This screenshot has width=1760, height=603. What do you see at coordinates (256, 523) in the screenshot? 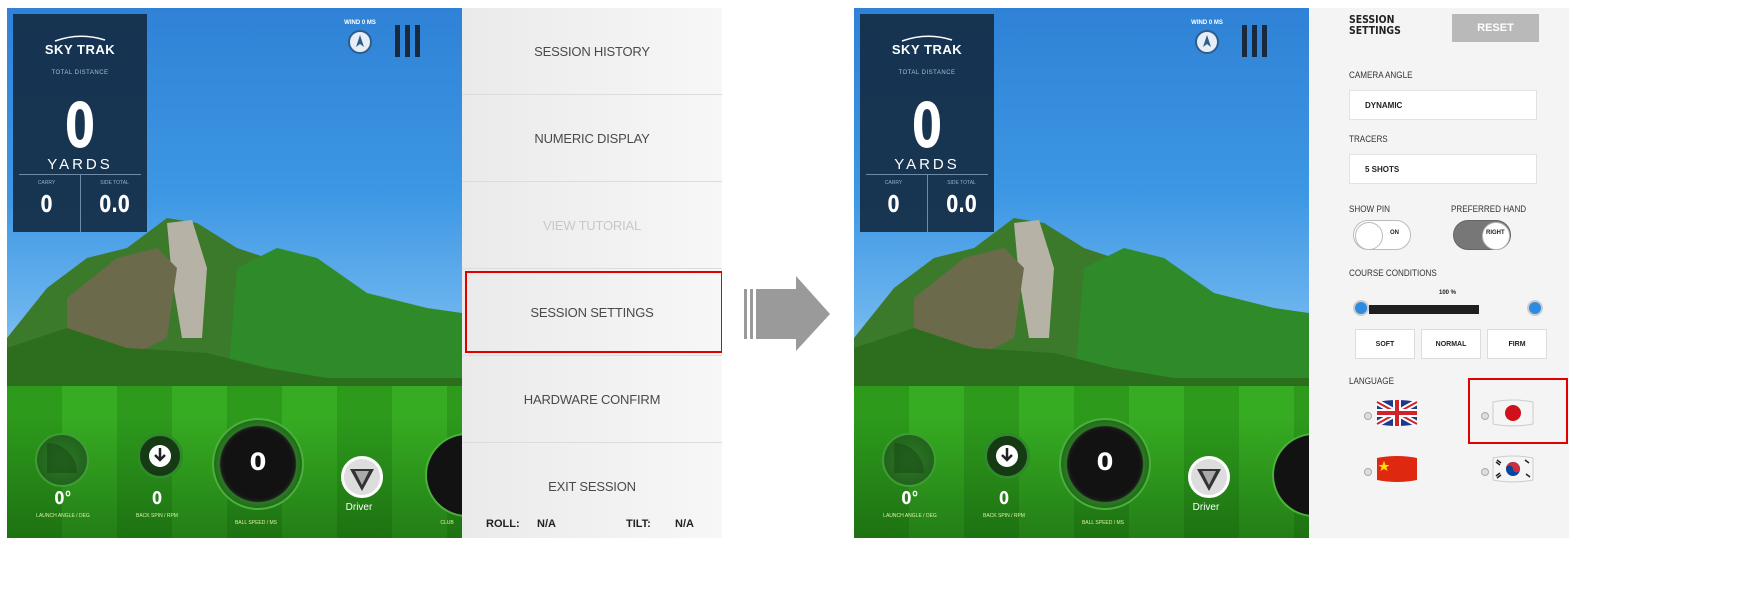
I see `ball-speed-label: BALL SPEED / MS` at bounding box center [256, 523].